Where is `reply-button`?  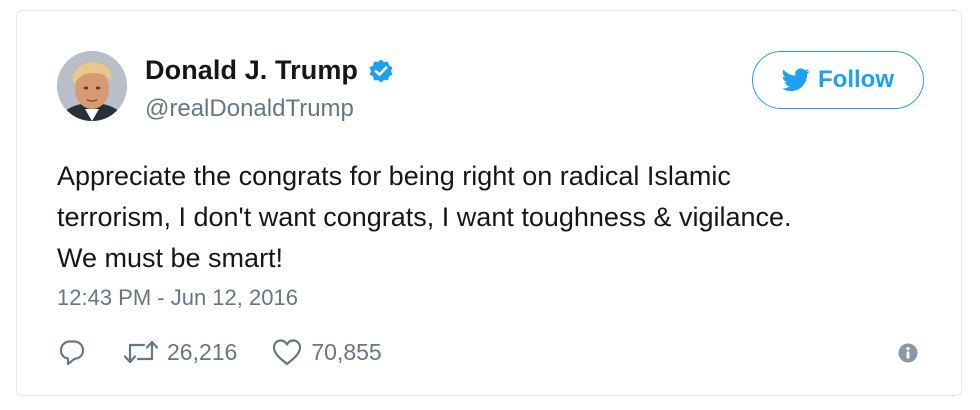
reply-button is located at coordinates (72, 352).